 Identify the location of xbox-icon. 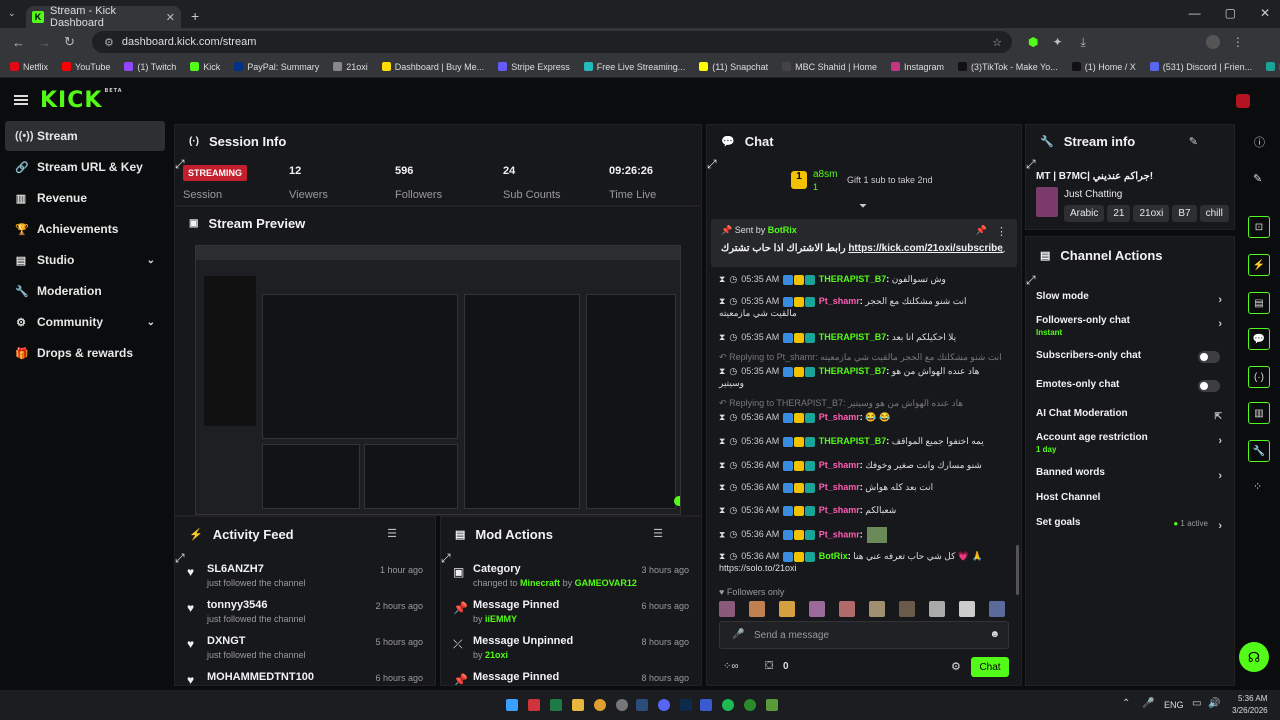
(750, 705).